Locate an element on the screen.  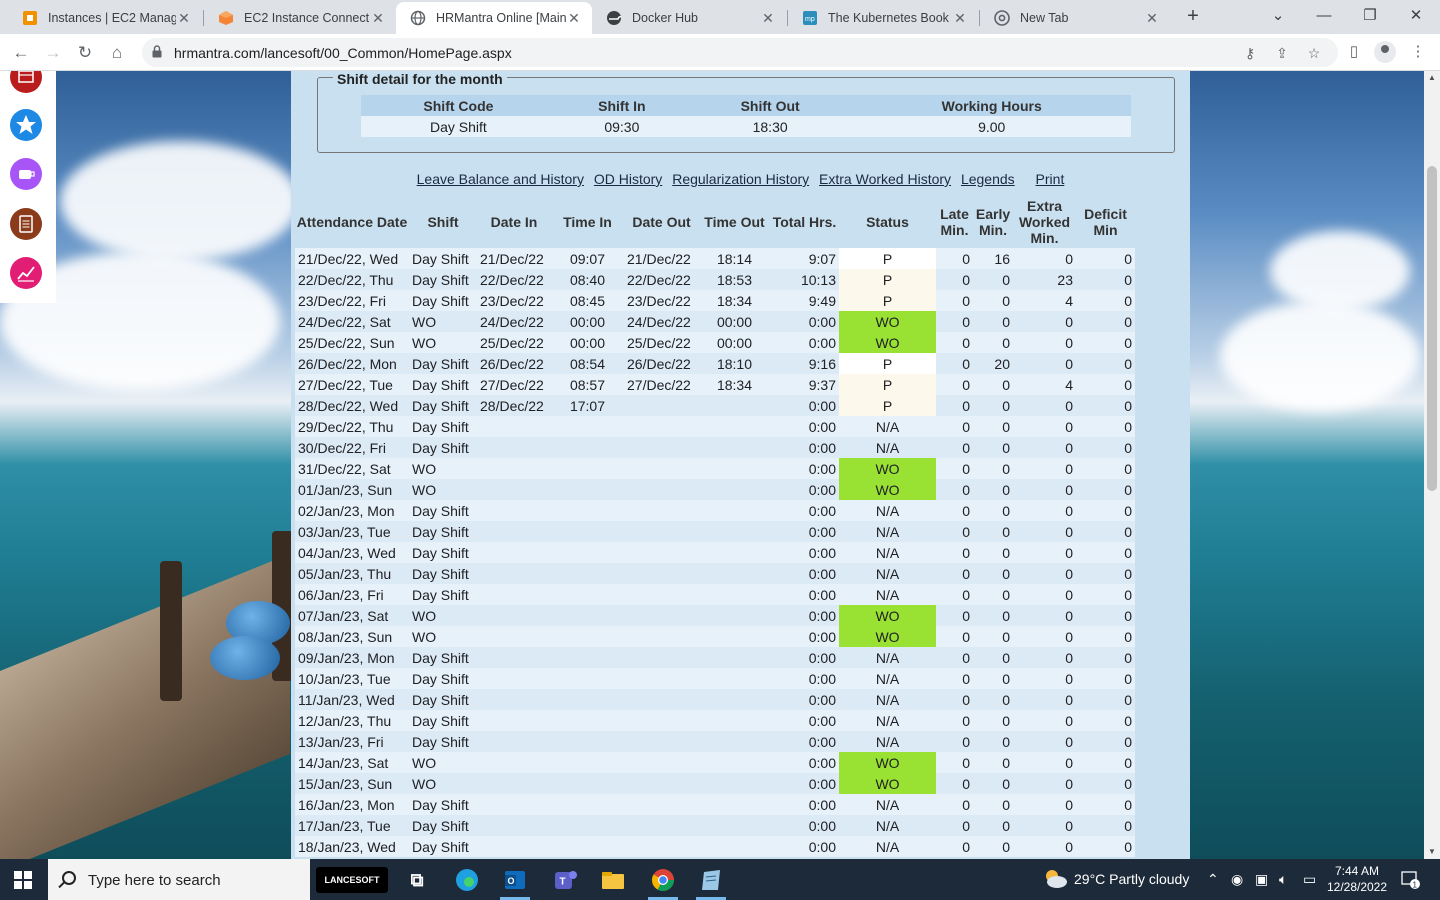
coffee-cup-icon is located at coordinates (26, 174).